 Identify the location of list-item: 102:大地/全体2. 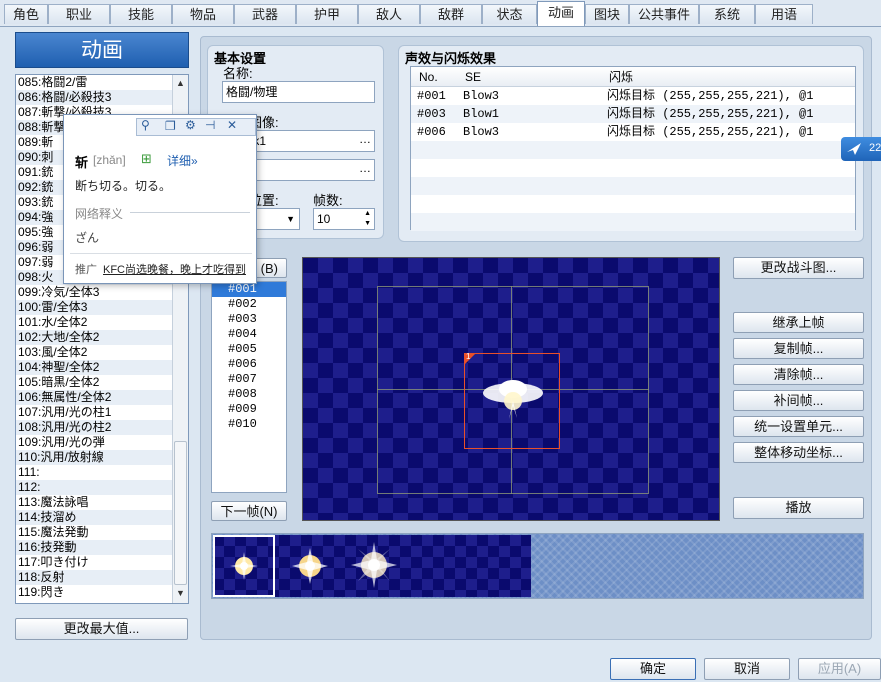
(102, 337).